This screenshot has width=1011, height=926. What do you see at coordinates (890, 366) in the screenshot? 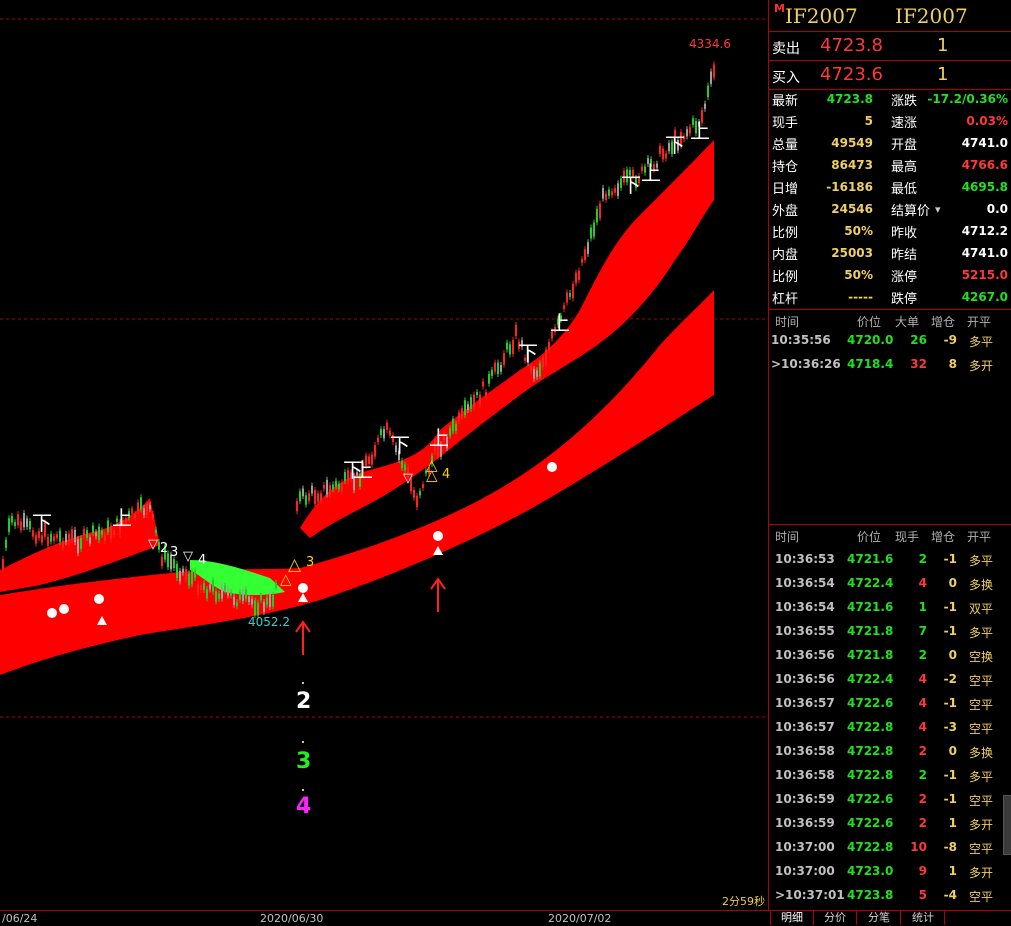
I see `table-row: >10:36:26 4718.4 32 8 多开` at bounding box center [890, 366].